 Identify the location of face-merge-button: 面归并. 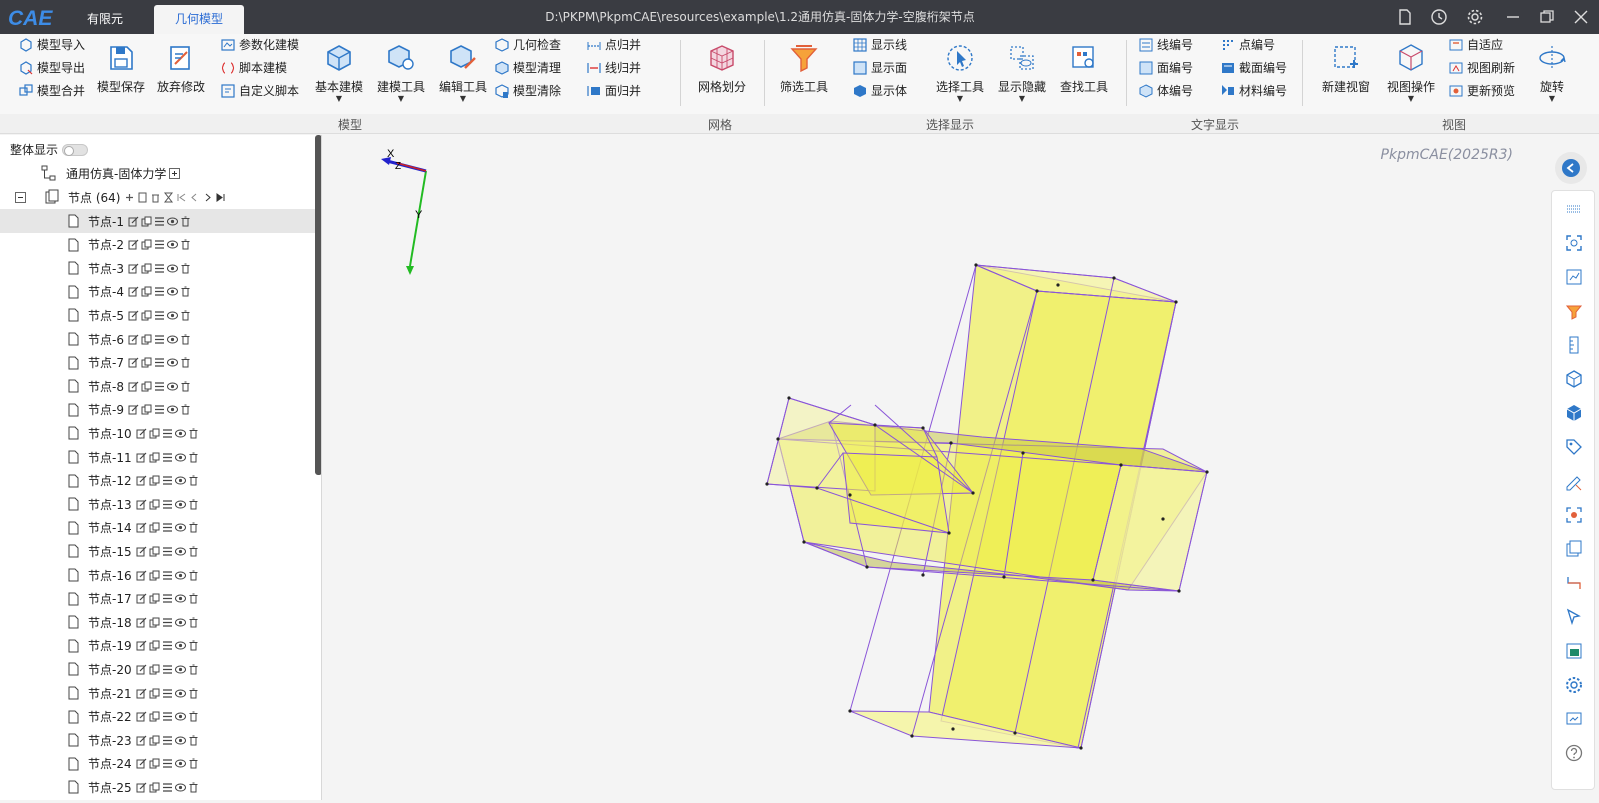
(613, 91).